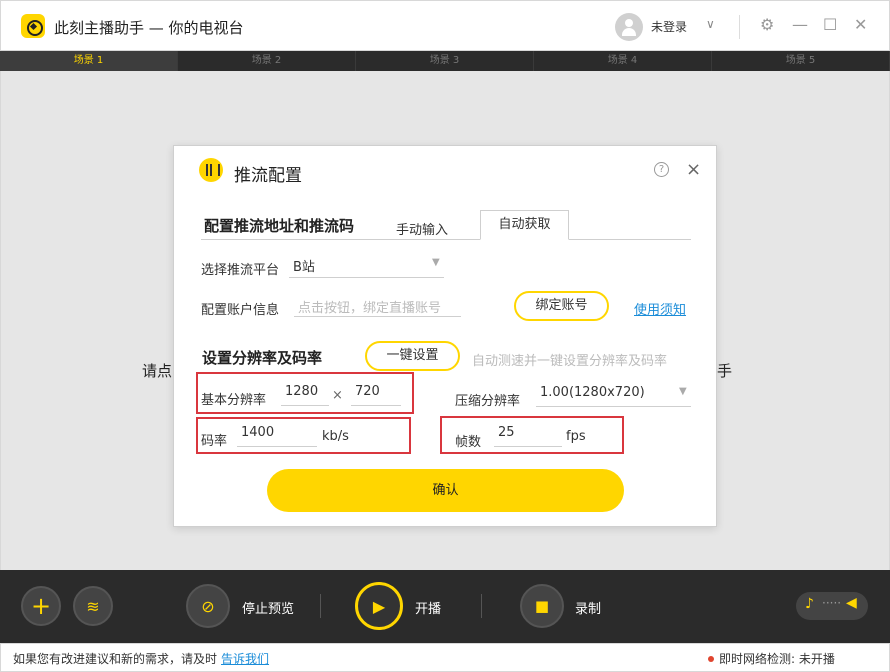 The height and width of the screenshot is (672, 890). Describe the element at coordinates (268, 607) in the screenshot. I see `stop-preview-label: 停止预览` at that location.